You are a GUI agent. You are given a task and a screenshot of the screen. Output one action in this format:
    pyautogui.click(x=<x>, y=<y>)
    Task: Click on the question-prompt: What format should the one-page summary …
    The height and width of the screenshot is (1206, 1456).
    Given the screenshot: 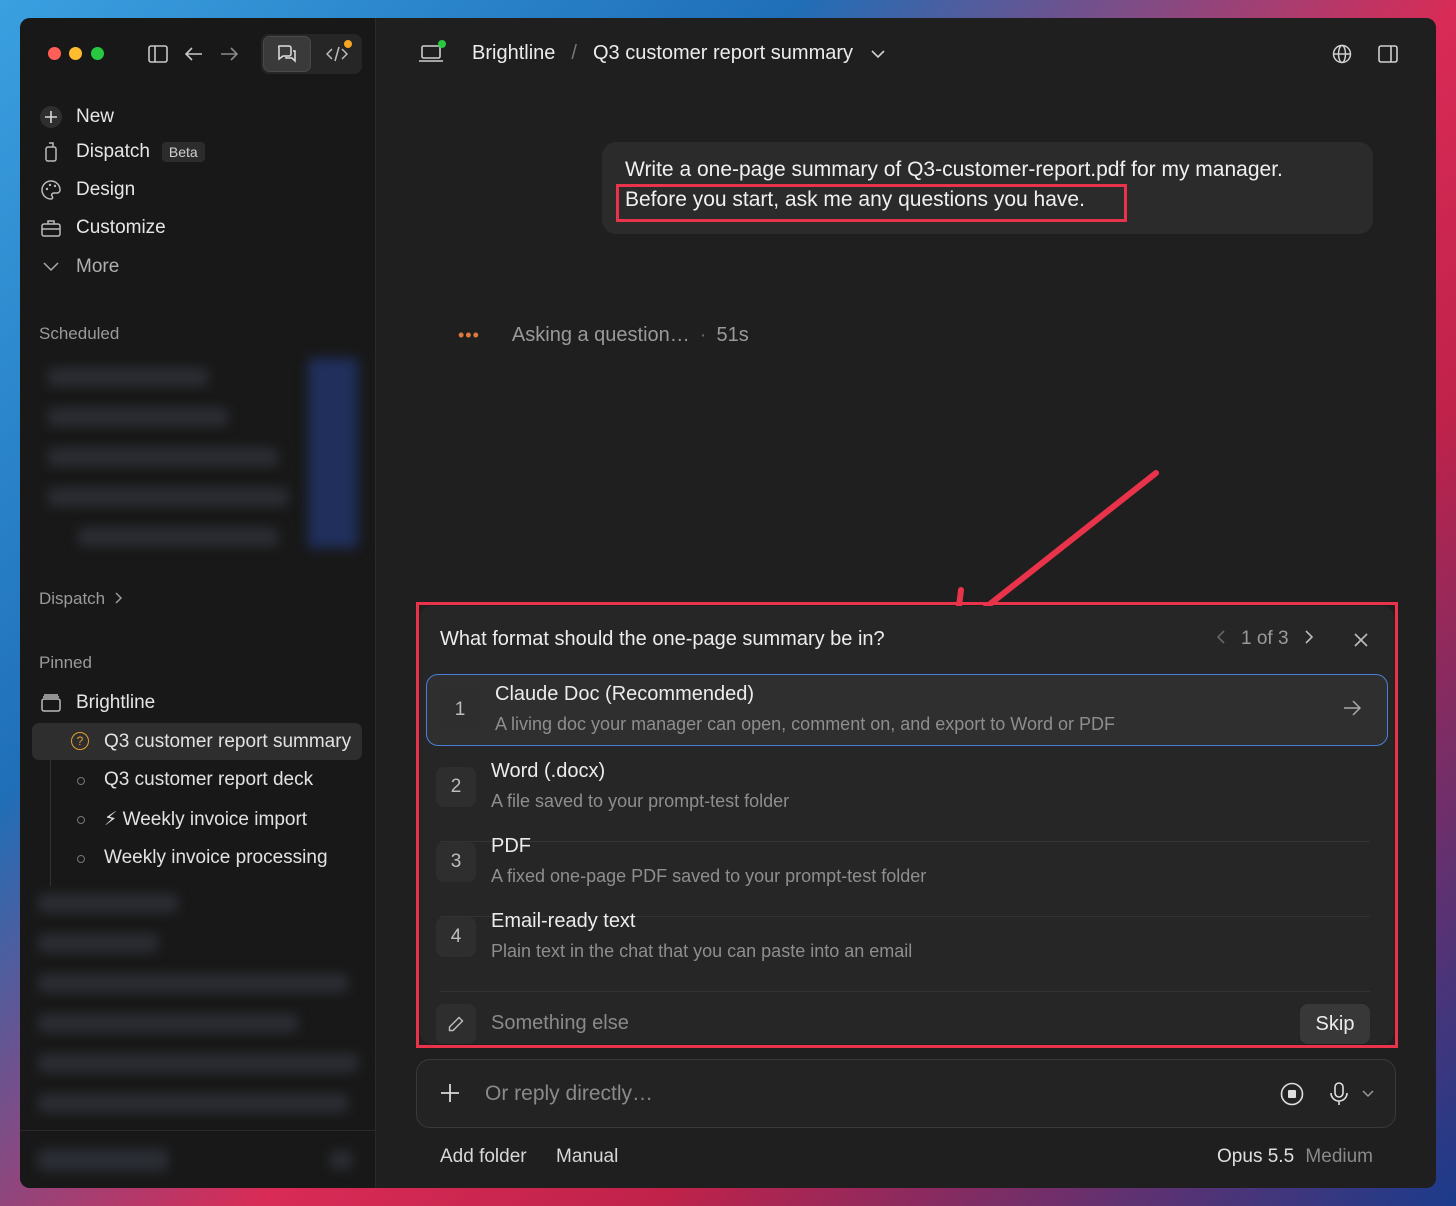 What is the action you would take?
    pyautogui.click(x=662, y=639)
    